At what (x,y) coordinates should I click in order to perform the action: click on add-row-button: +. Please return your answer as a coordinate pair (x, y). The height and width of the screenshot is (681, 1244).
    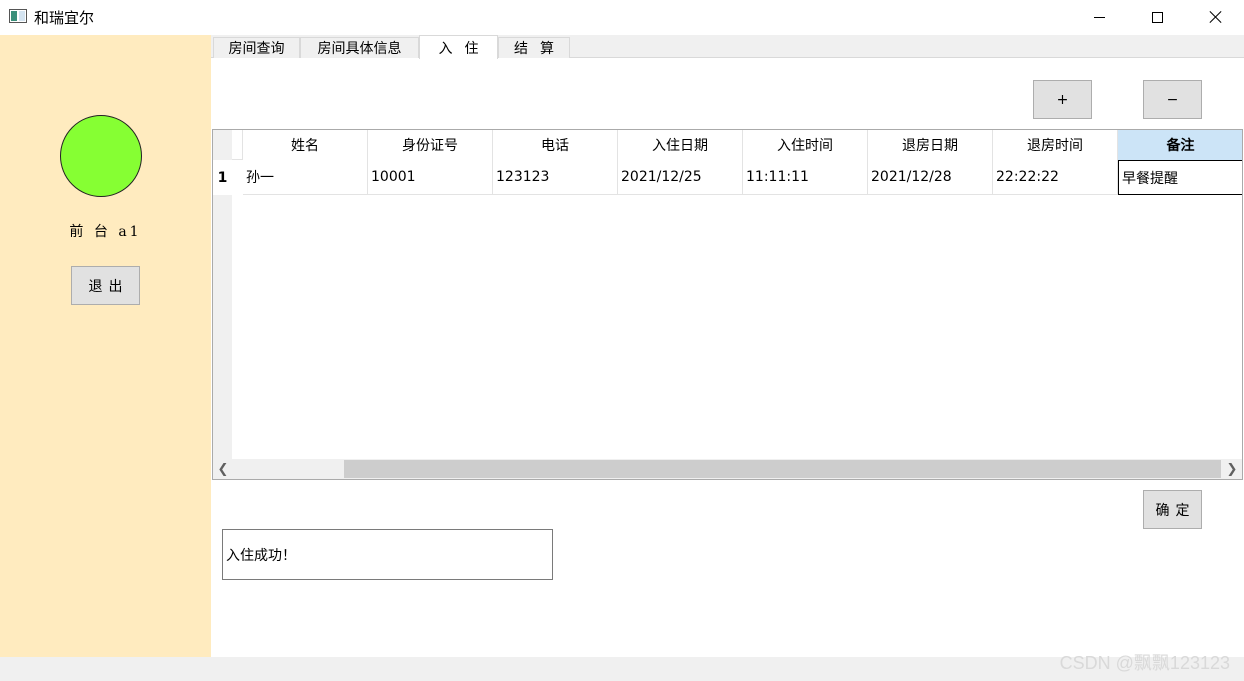
    Looking at the image, I should click on (1062, 99).